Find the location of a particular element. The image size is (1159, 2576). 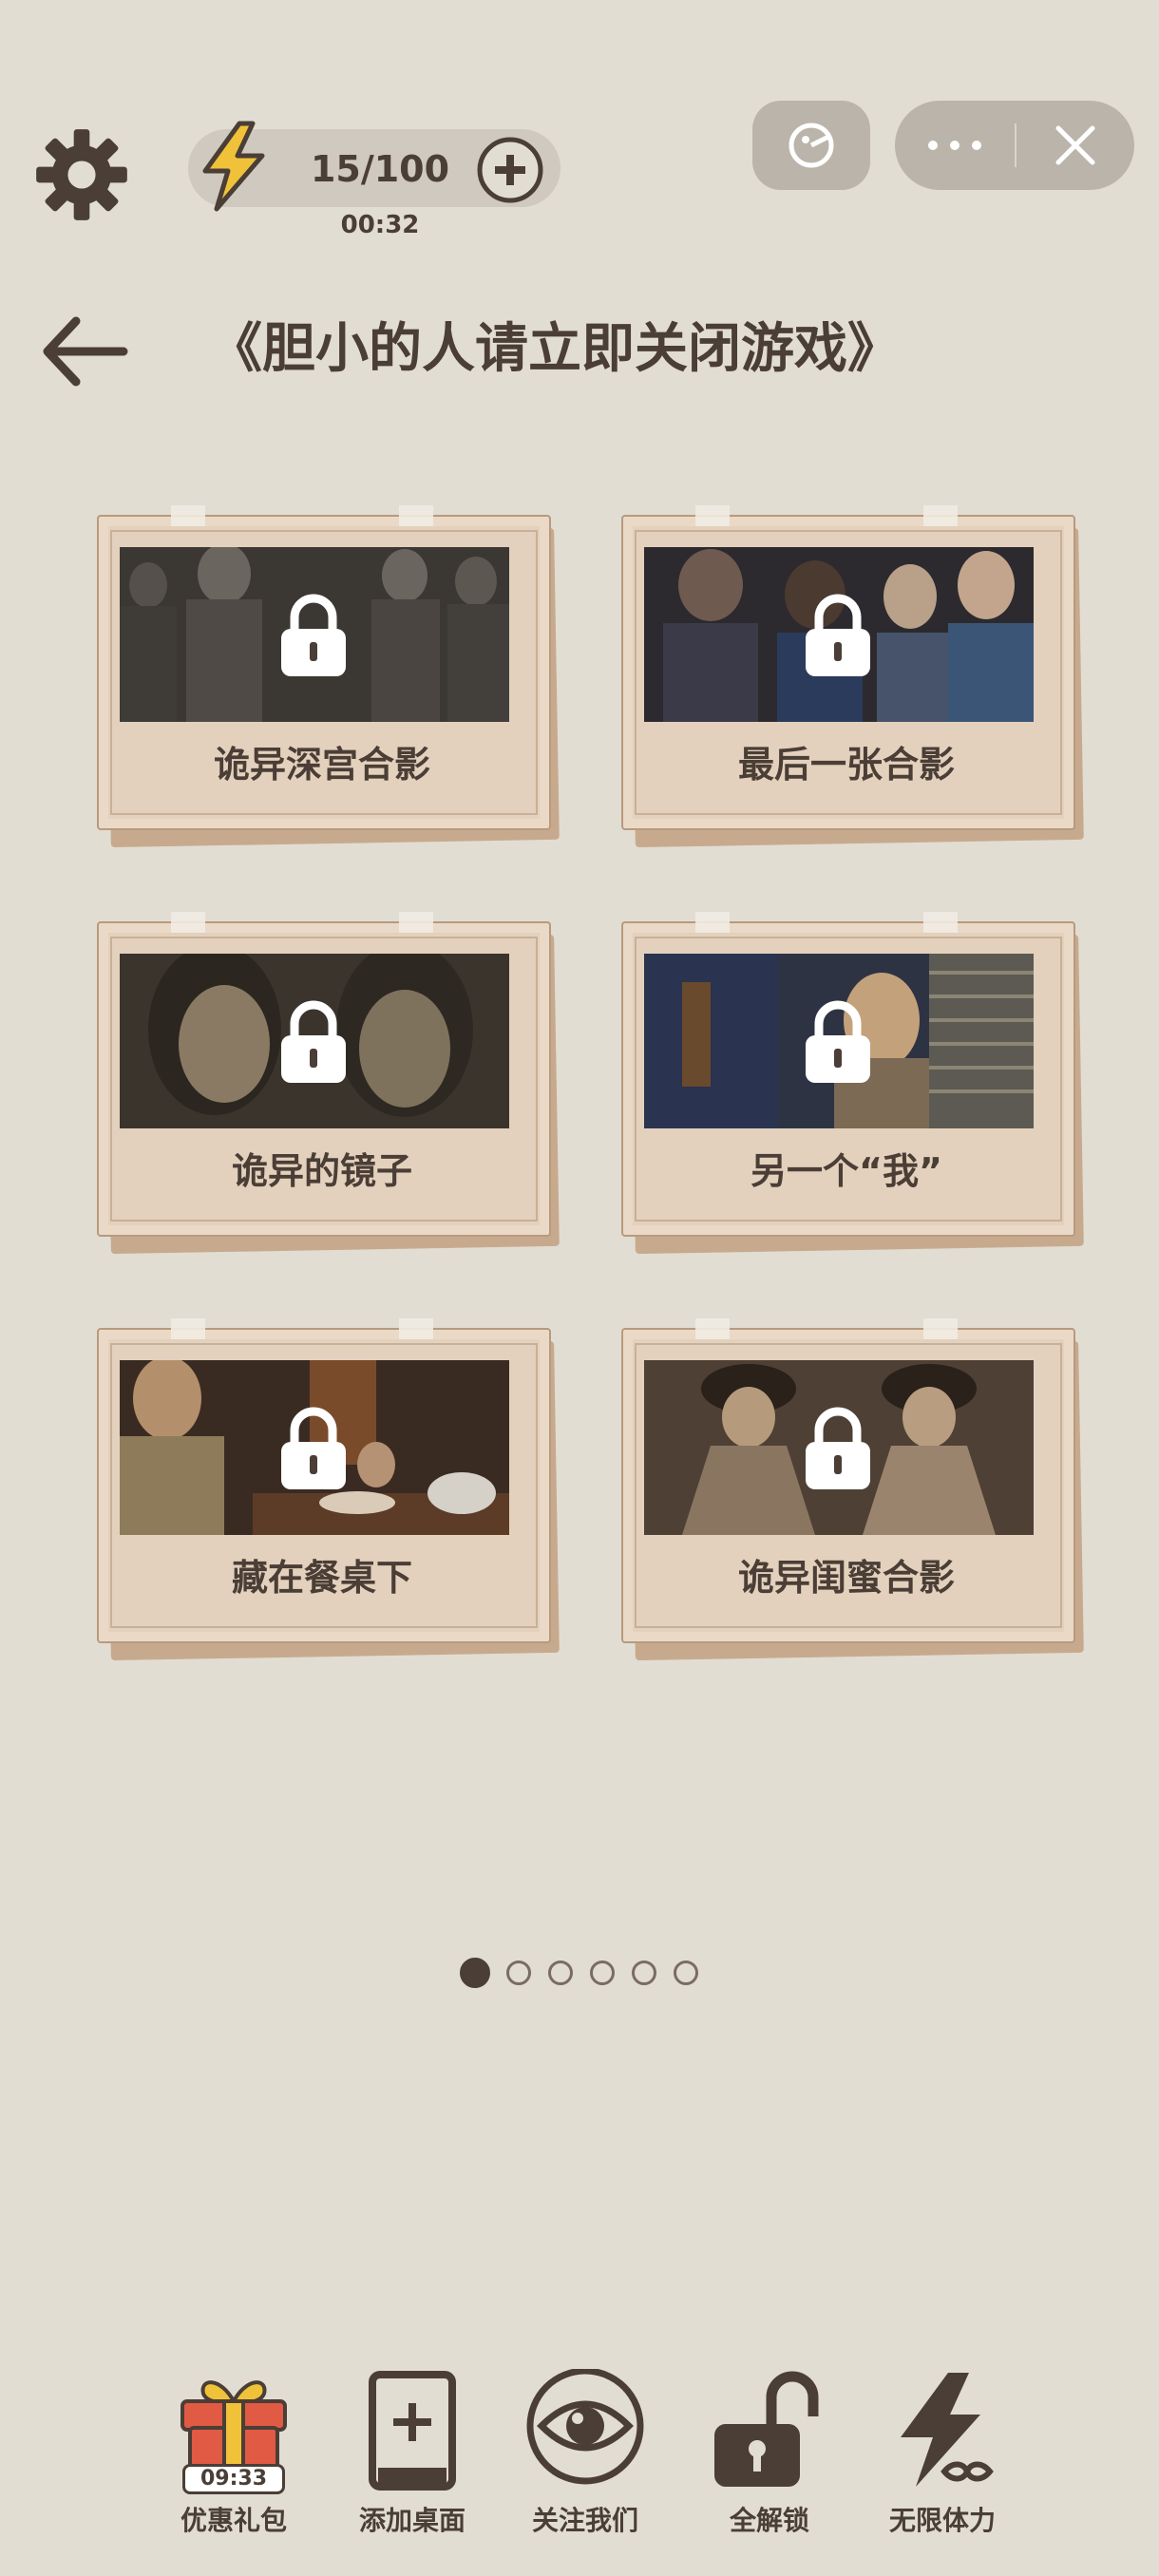

add-energy-button is located at coordinates (510, 170).